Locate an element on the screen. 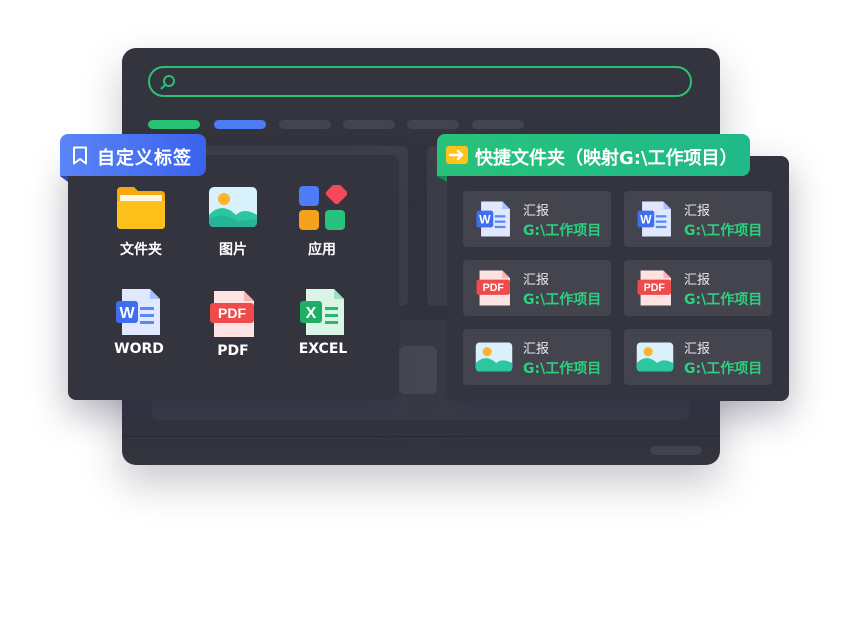 The image size is (850, 620). category-apps: 应用 is located at coordinates (322, 220).